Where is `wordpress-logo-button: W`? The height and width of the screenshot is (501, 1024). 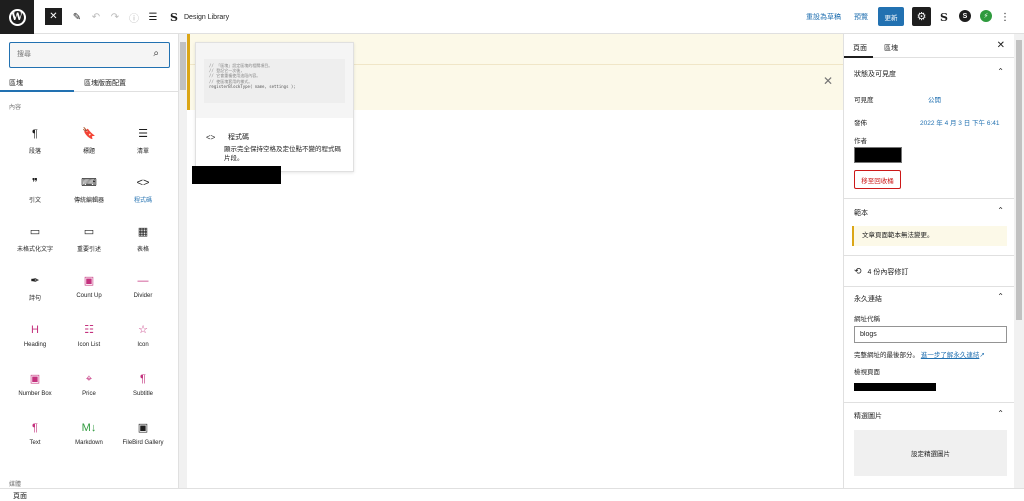
wordpress-logo-button: W is located at coordinates (17, 17).